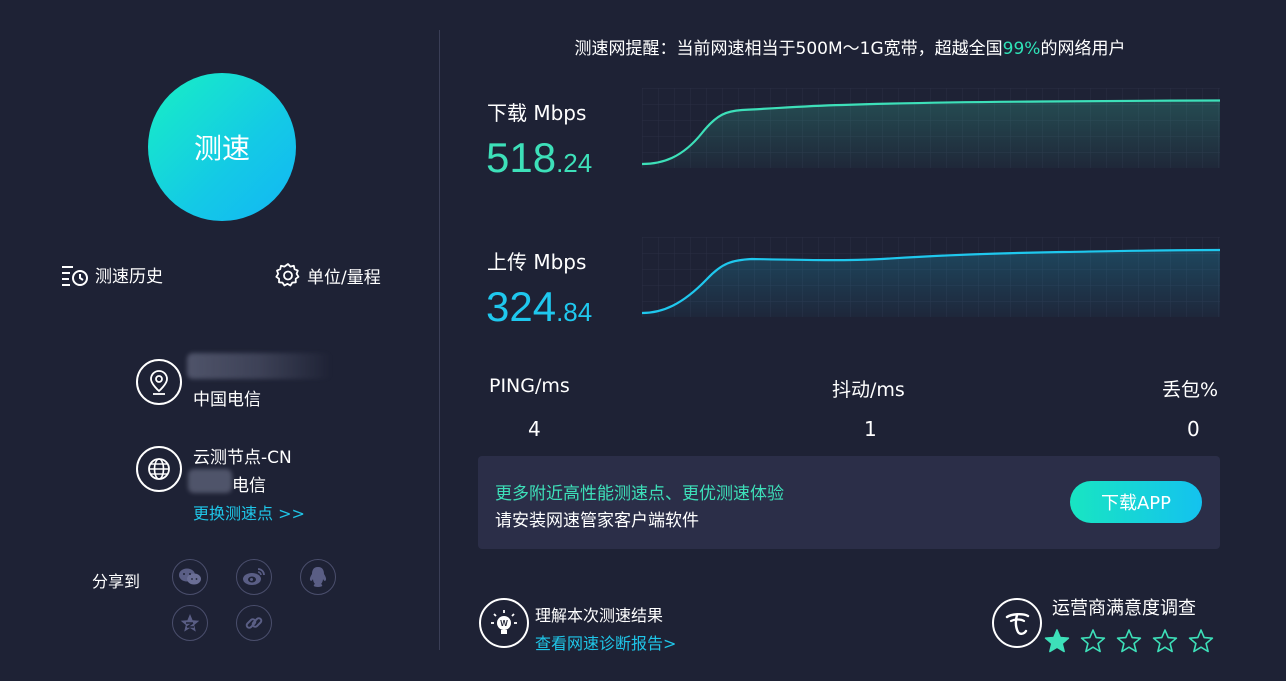  Describe the element at coordinates (159, 382) in the screenshot. I see `location-icon` at that location.